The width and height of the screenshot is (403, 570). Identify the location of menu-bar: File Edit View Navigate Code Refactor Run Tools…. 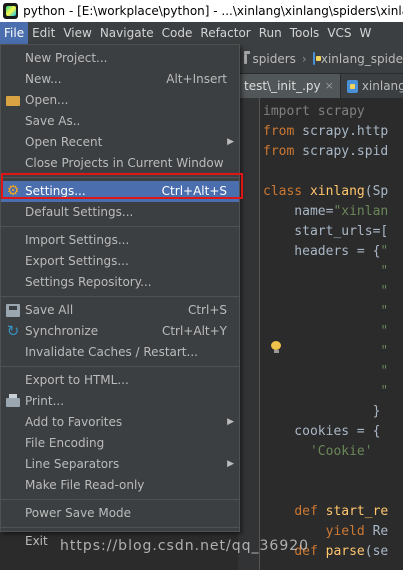
(201, 33).